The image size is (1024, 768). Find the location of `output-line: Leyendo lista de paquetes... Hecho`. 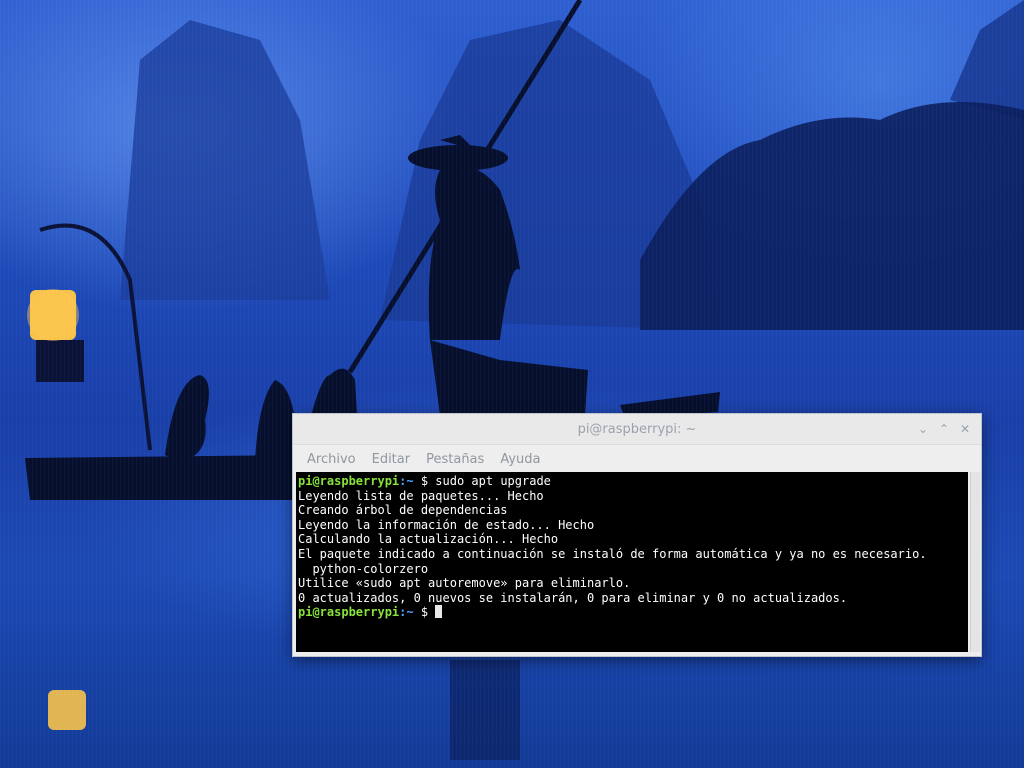

output-line: Leyendo lista de paquetes... Hecho is located at coordinates (421, 495).